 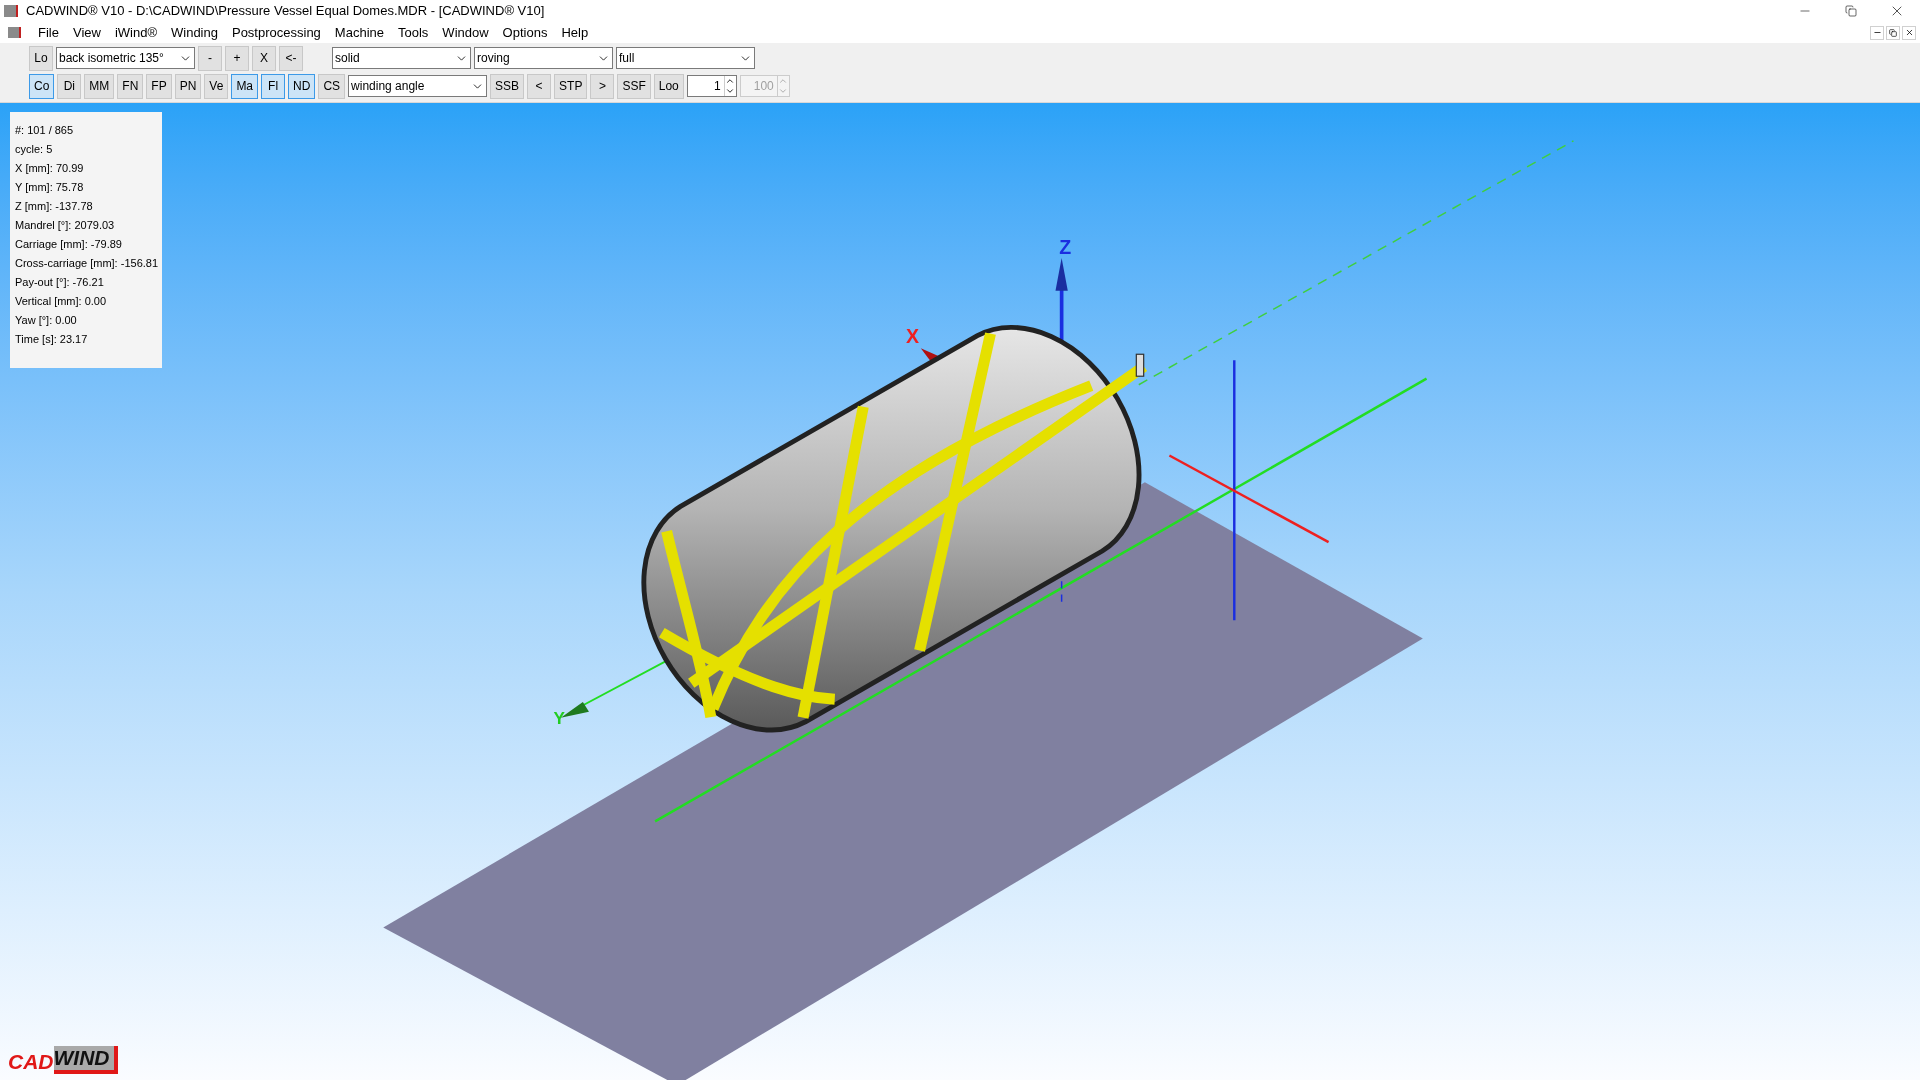 I want to click on dropdown: back isometric 135°, so click(x=125, y=58).